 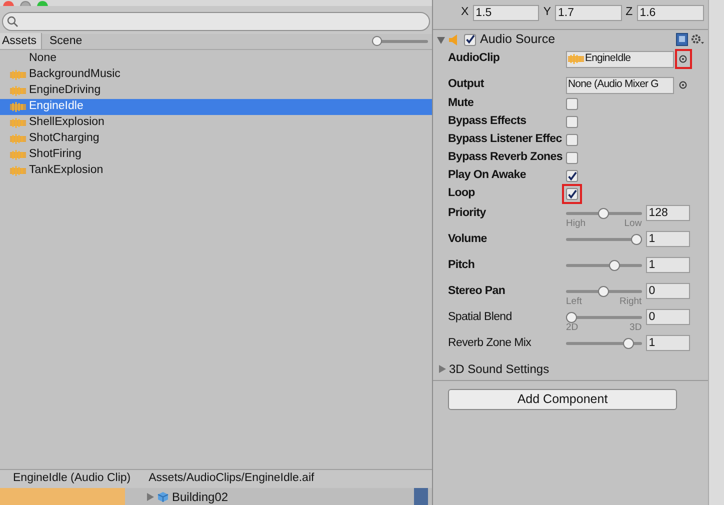 What do you see at coordinates (216, 107) in the screenshot?
I see `asset-list-item: EngineIdle` at bounding box center [216, 107].